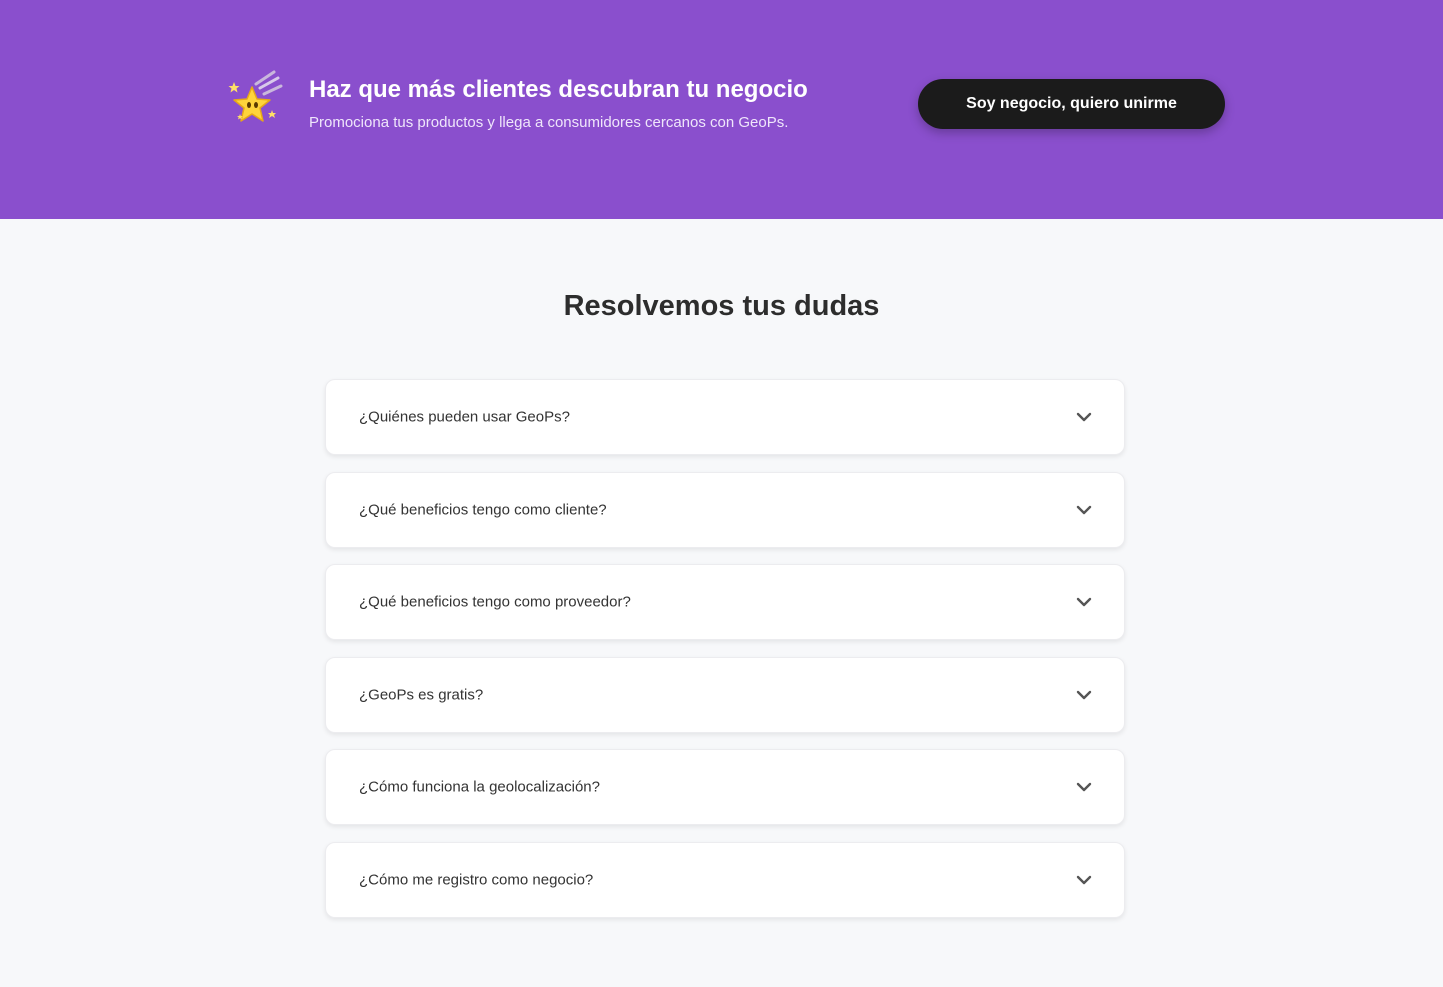  Describe the element at coordinates (725, 509) in the screenshot. I see `faq-item: ¿Qué beneficios tengo como cliente?` at that location.